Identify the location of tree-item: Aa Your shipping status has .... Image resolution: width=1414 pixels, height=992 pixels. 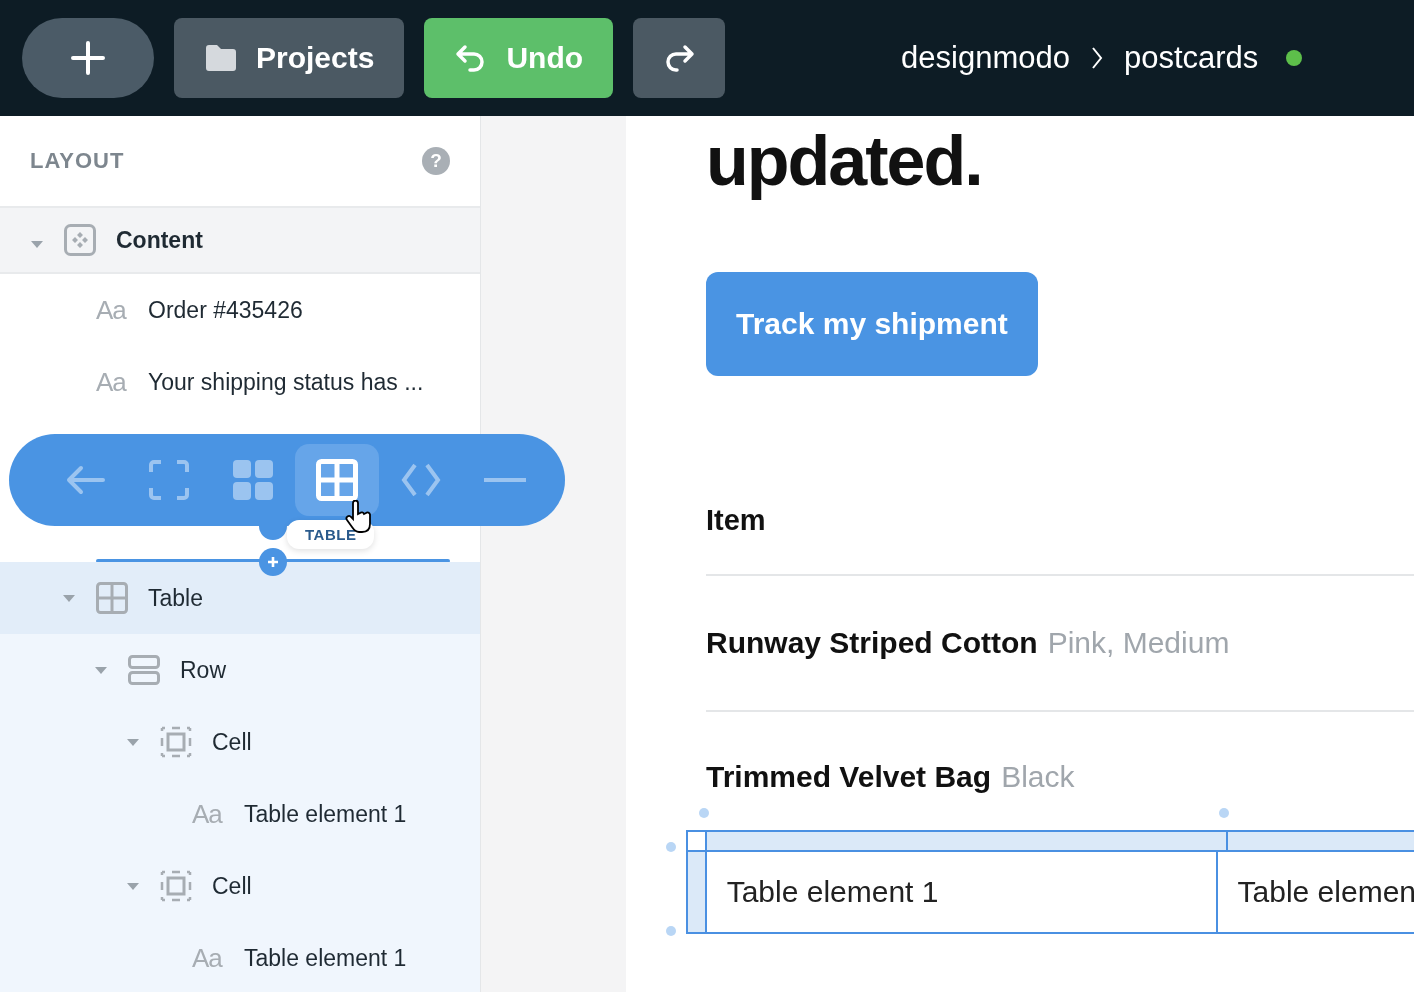
(240, 382).